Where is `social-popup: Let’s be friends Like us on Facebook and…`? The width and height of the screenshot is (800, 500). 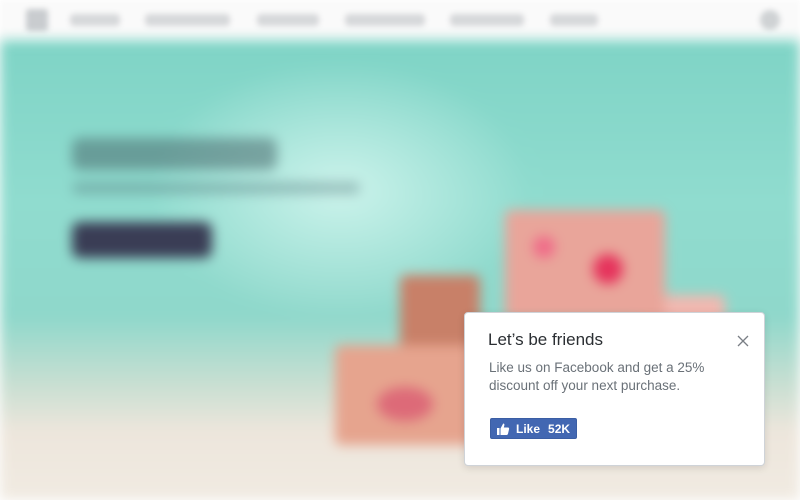
social-popup: Let’s be friends Like us on Facebook and… is located at coordinates (614, 389).